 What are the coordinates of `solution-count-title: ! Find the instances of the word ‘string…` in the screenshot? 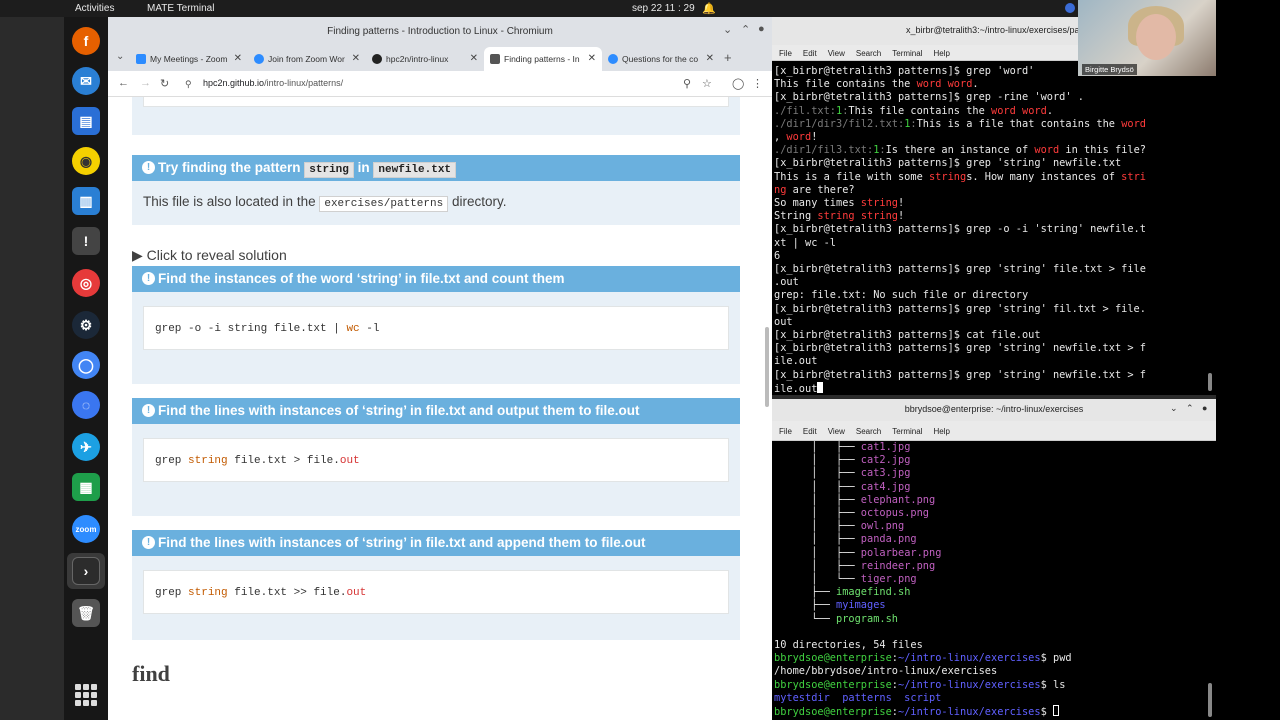 It's located at (436, 279).